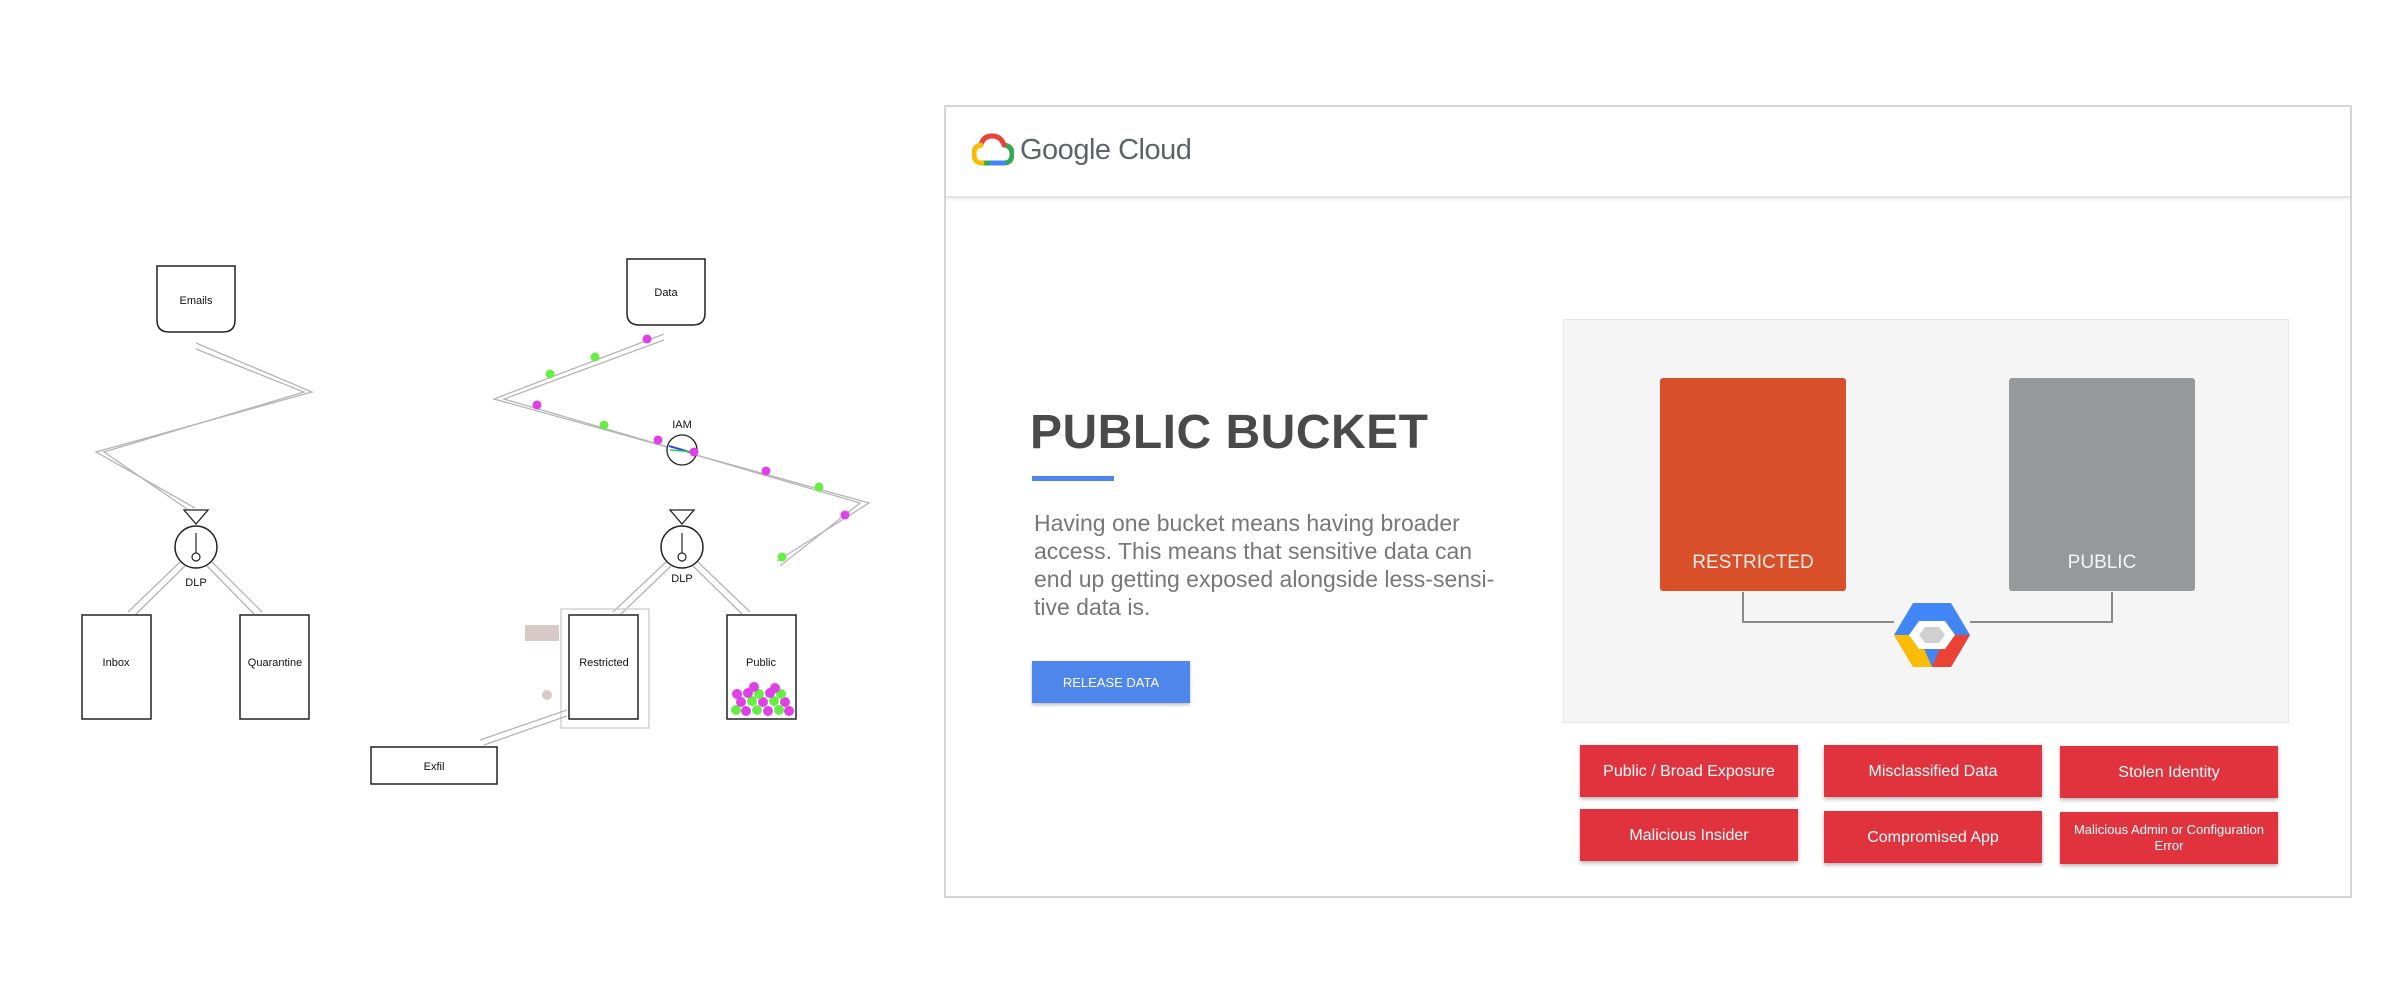 Image resolution: width=2400 pixels, height=1002 pixels. Describe the element at coordinates (275, 663) in the screenshot. I see `quarantine-label: Quarantine` at that location.